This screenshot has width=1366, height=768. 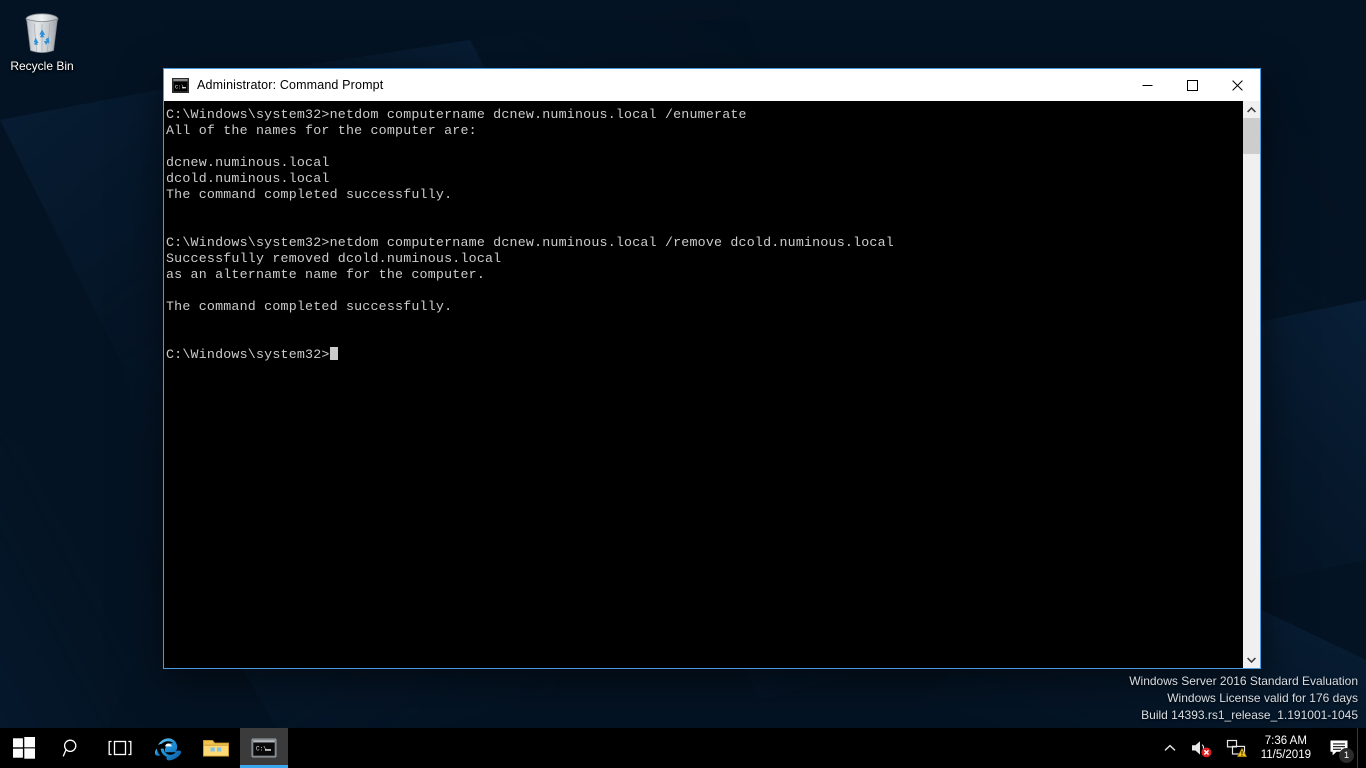 I want to click on window-controls, so click(x=1192, y=85).